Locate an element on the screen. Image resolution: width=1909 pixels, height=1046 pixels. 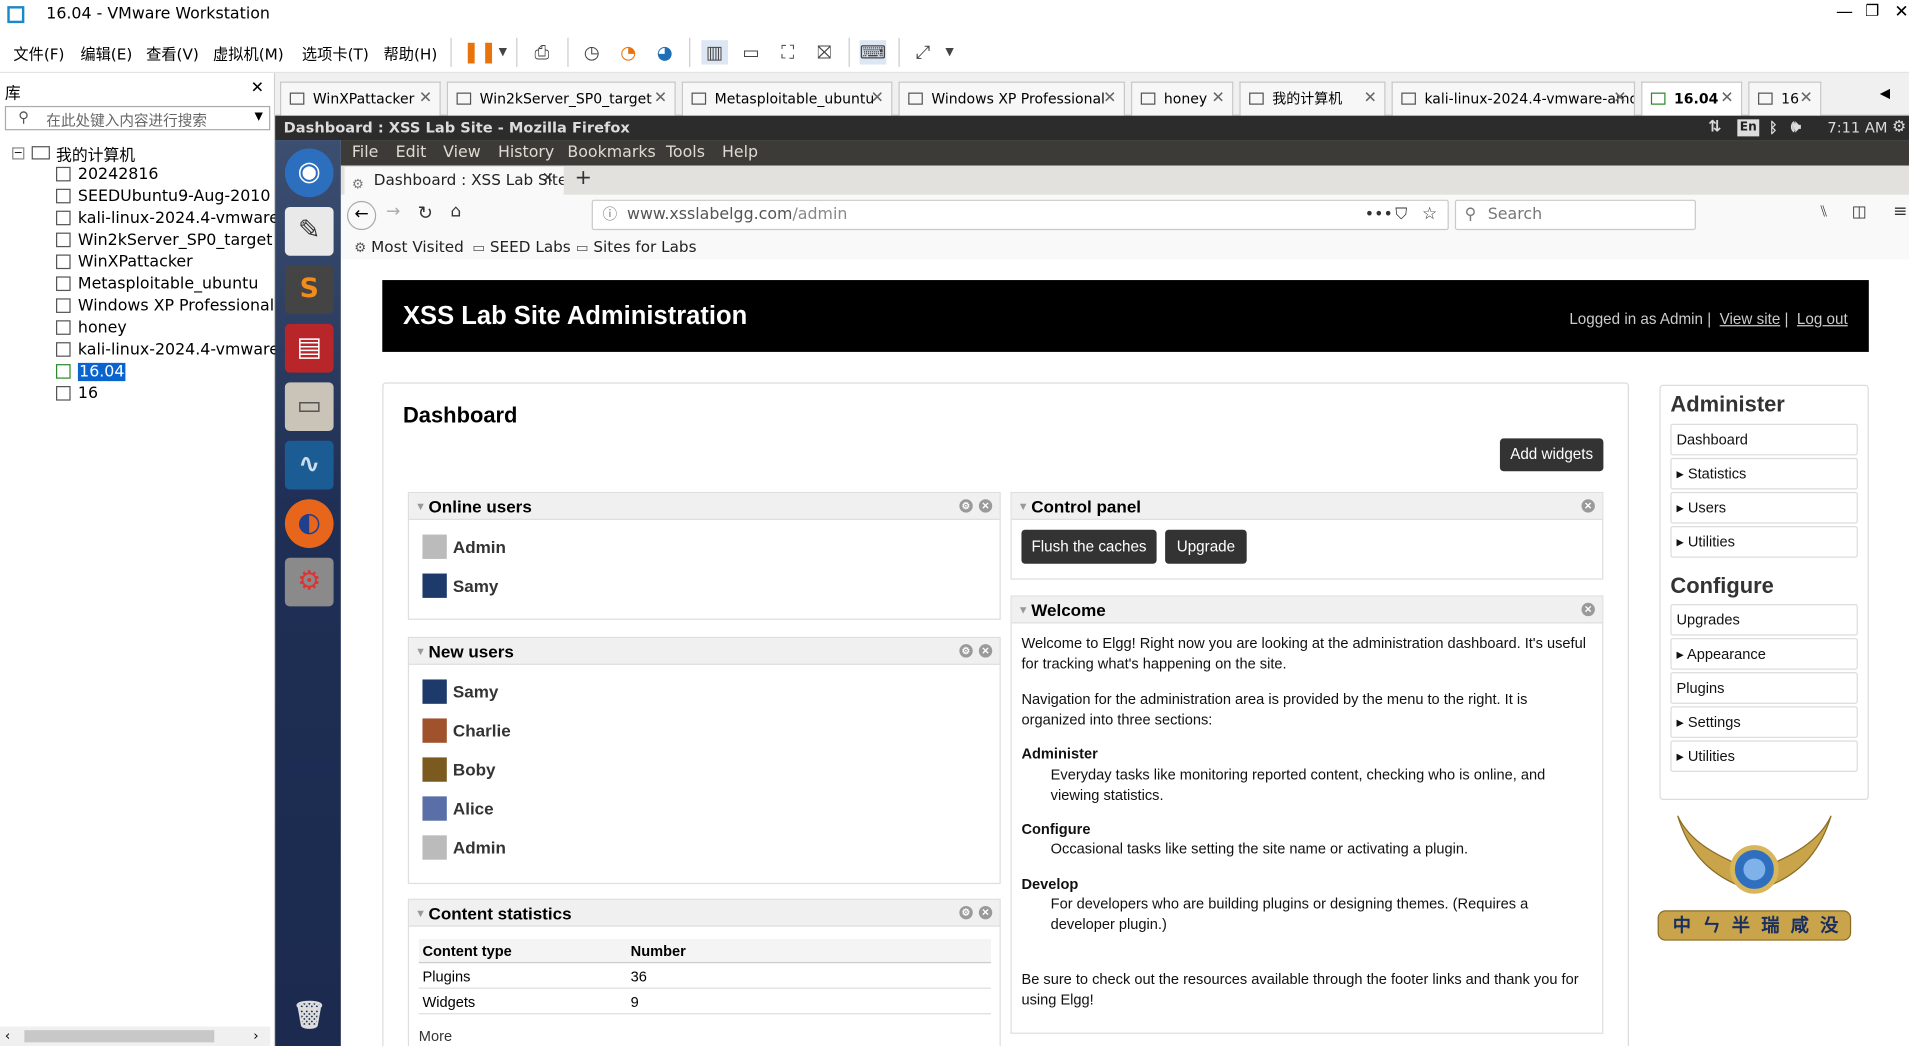
user-row: Admin is located at coordinates (464, 546).